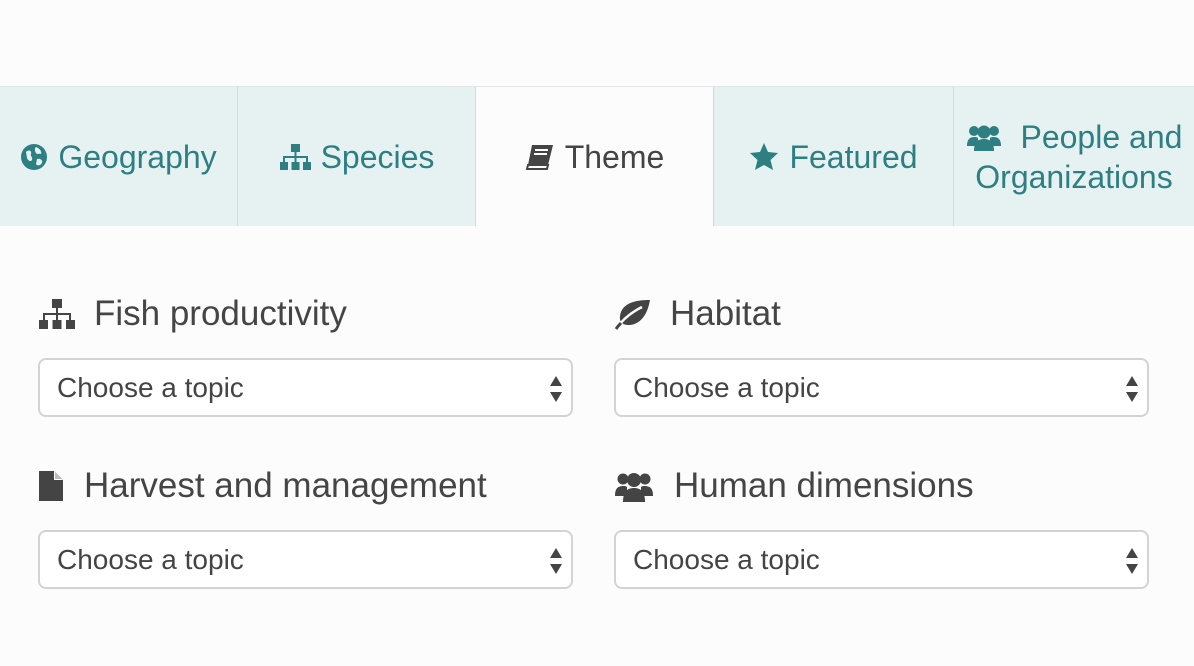 Image resolution: width=1194 pixels, height=666 pixels. I want to click on section-title: Human dimensions, so click(824, 485).